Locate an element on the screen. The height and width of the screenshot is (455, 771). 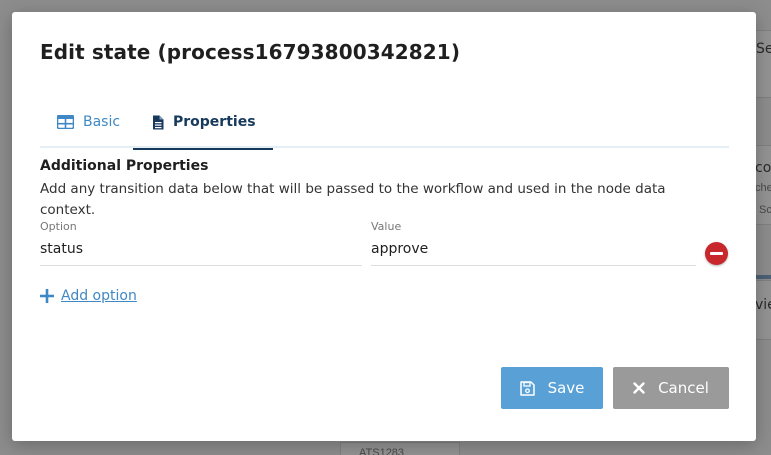
cancel-label: Cancel is located at coordinates (683, 388).